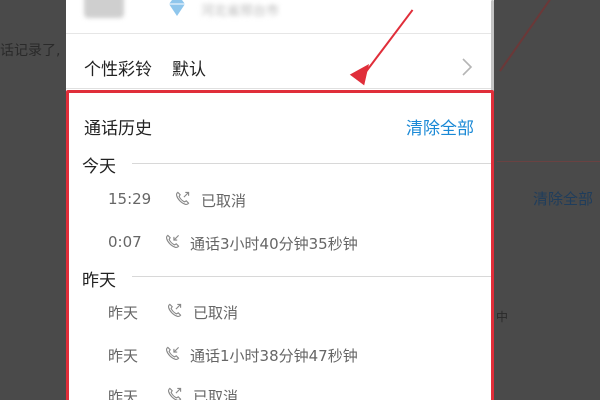 The width and height of the screenshot is (600, 400). Describe the element at coordinates (274, 356) in the screenshot. I see `call-status: 通话1小时38分钟47秒钟` at that location.